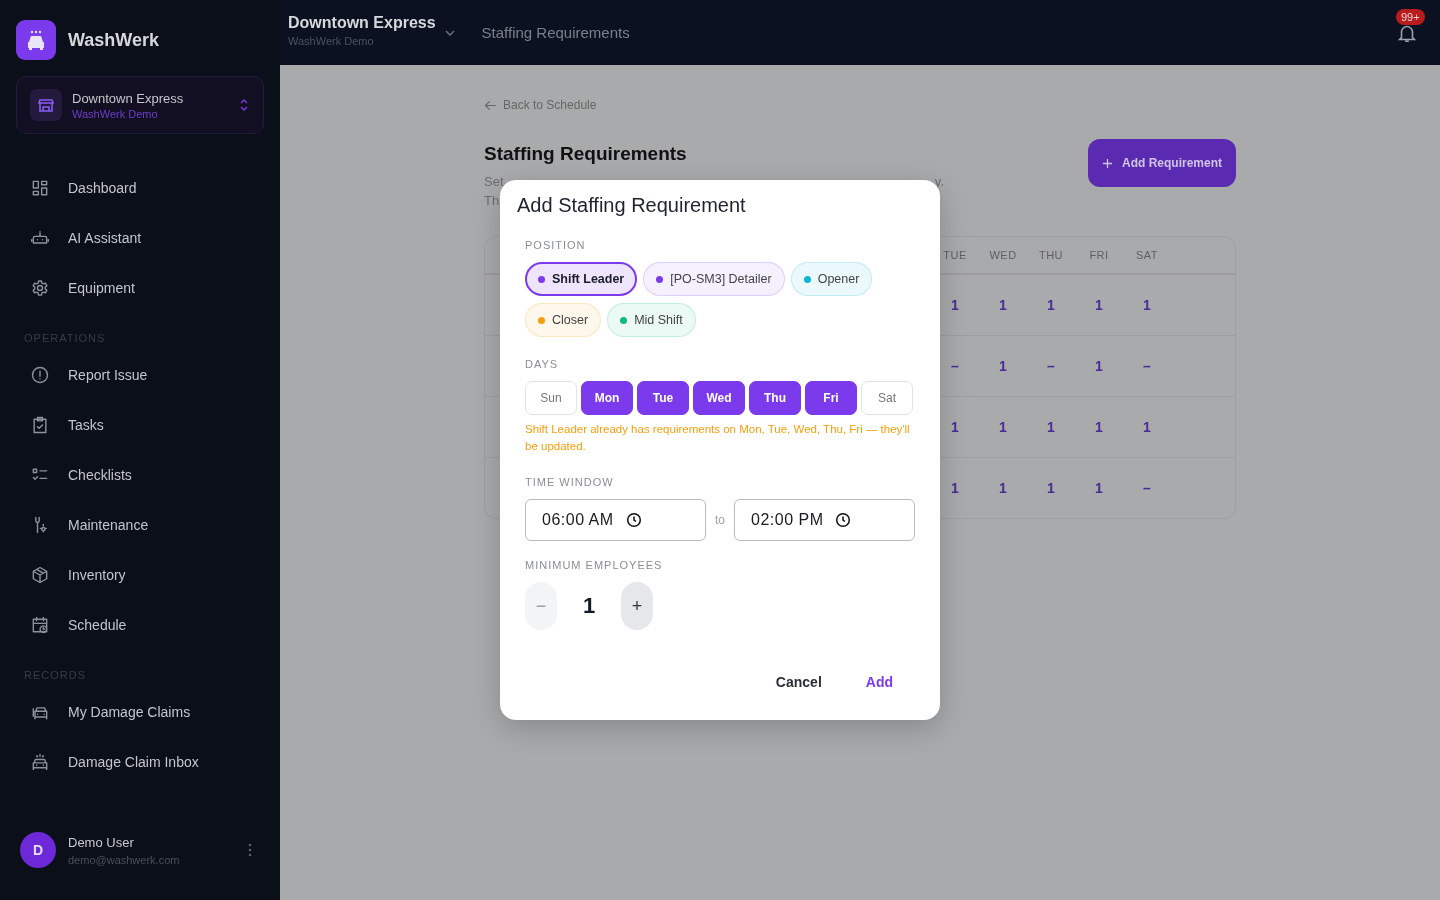 The image size is (1440, 900). I want to click on cancel-button: Cancel, so click(798, 682).